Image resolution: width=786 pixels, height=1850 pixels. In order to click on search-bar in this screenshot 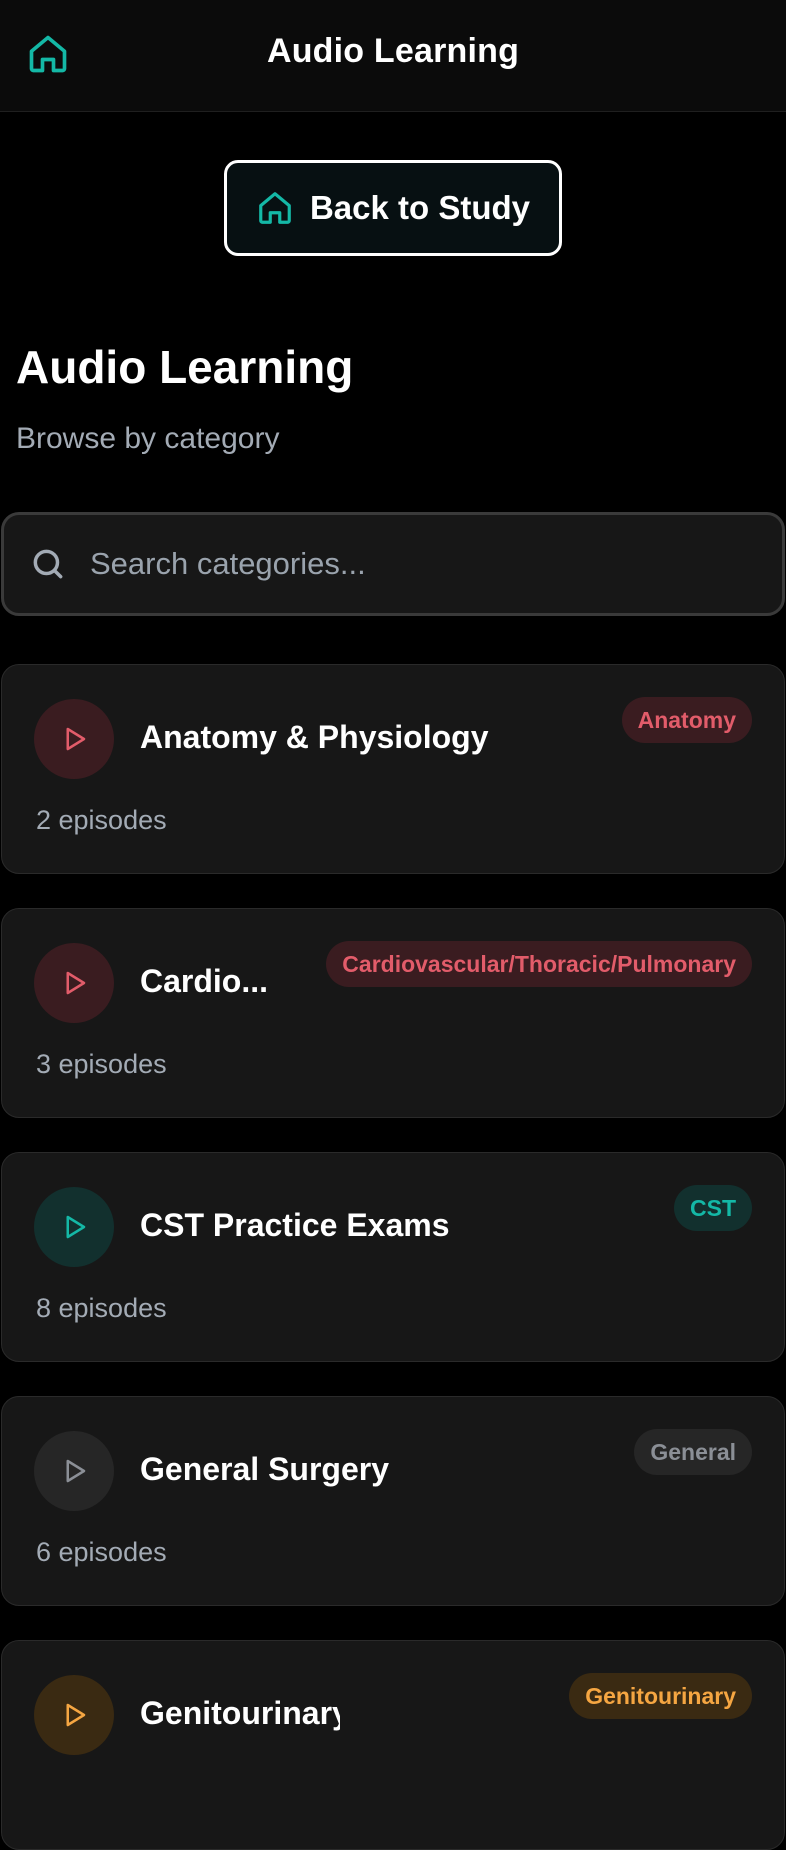, I will do `click(393, 564)`.